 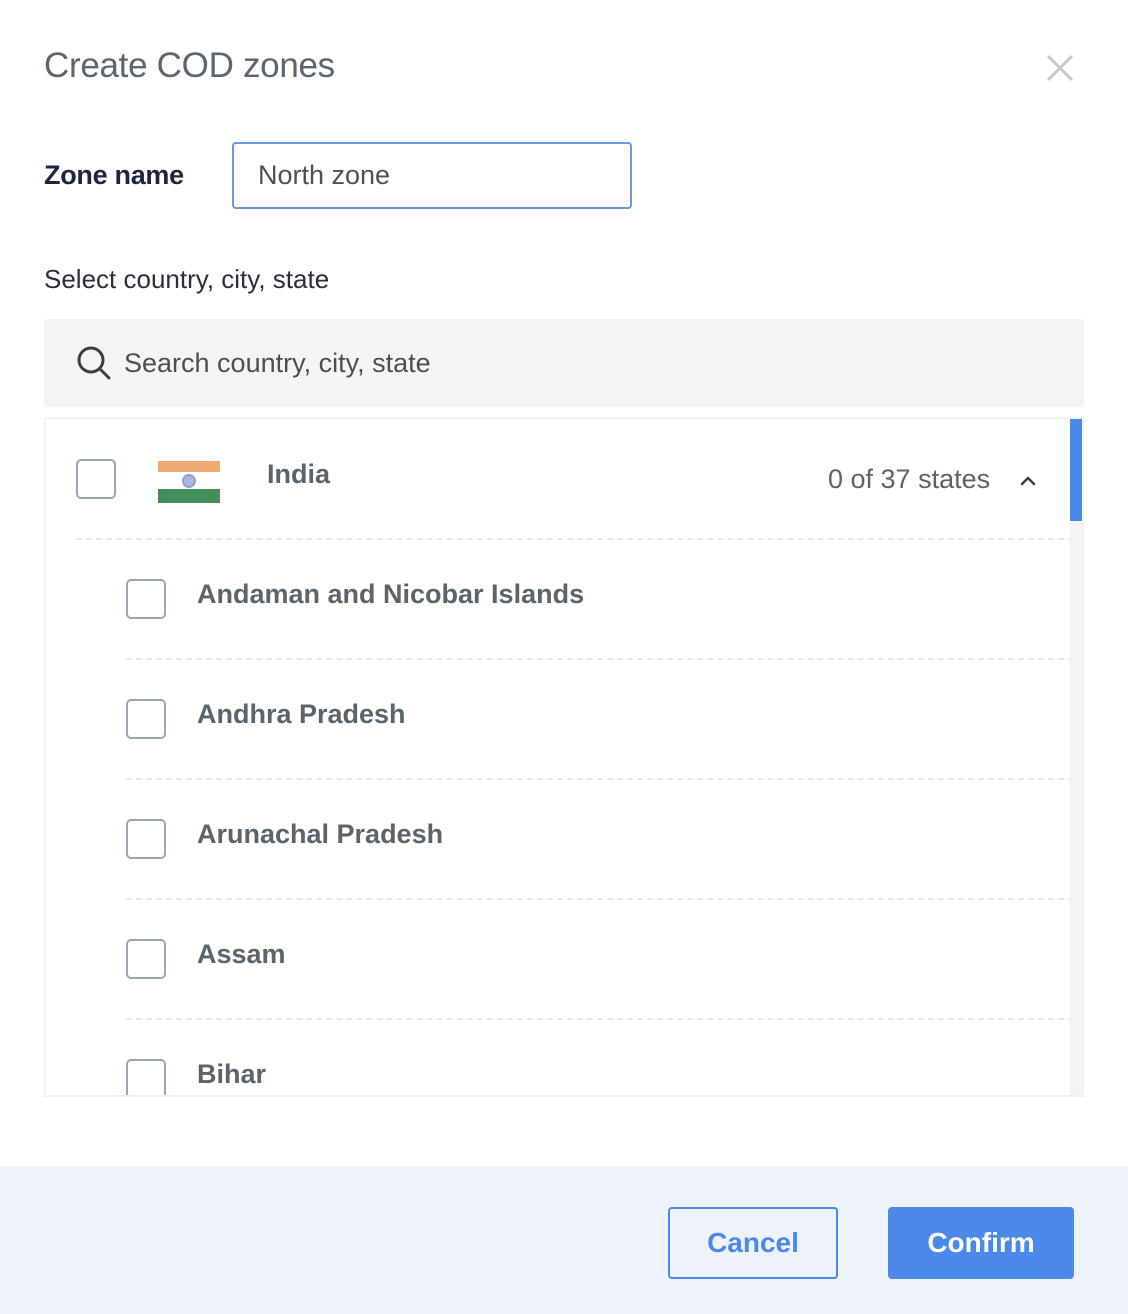 I want to click on state-name: Assam, so click(x=241, y=954).